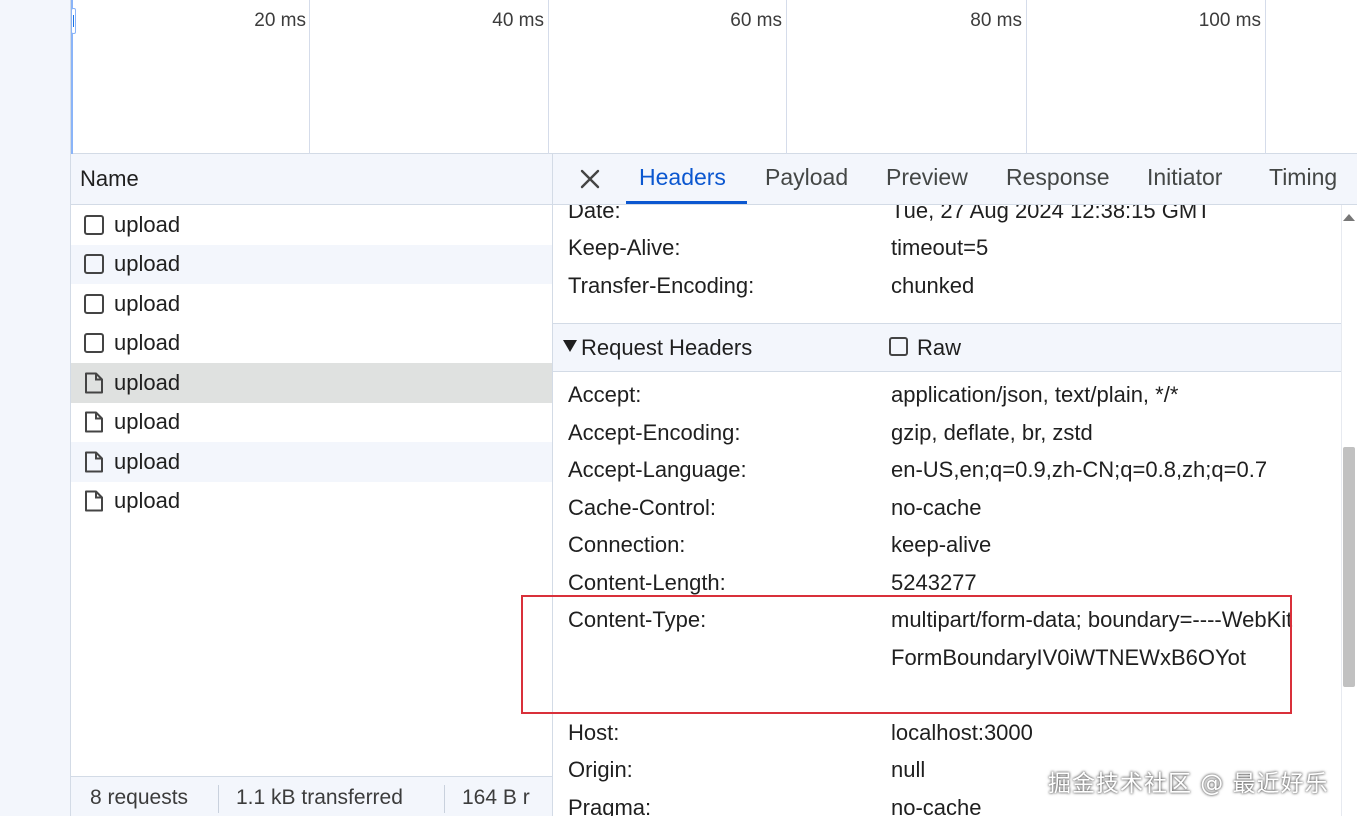  Describe the element at coordinates (311, 383) in the screenshot. I see `request-row-selected: upload` at that location.